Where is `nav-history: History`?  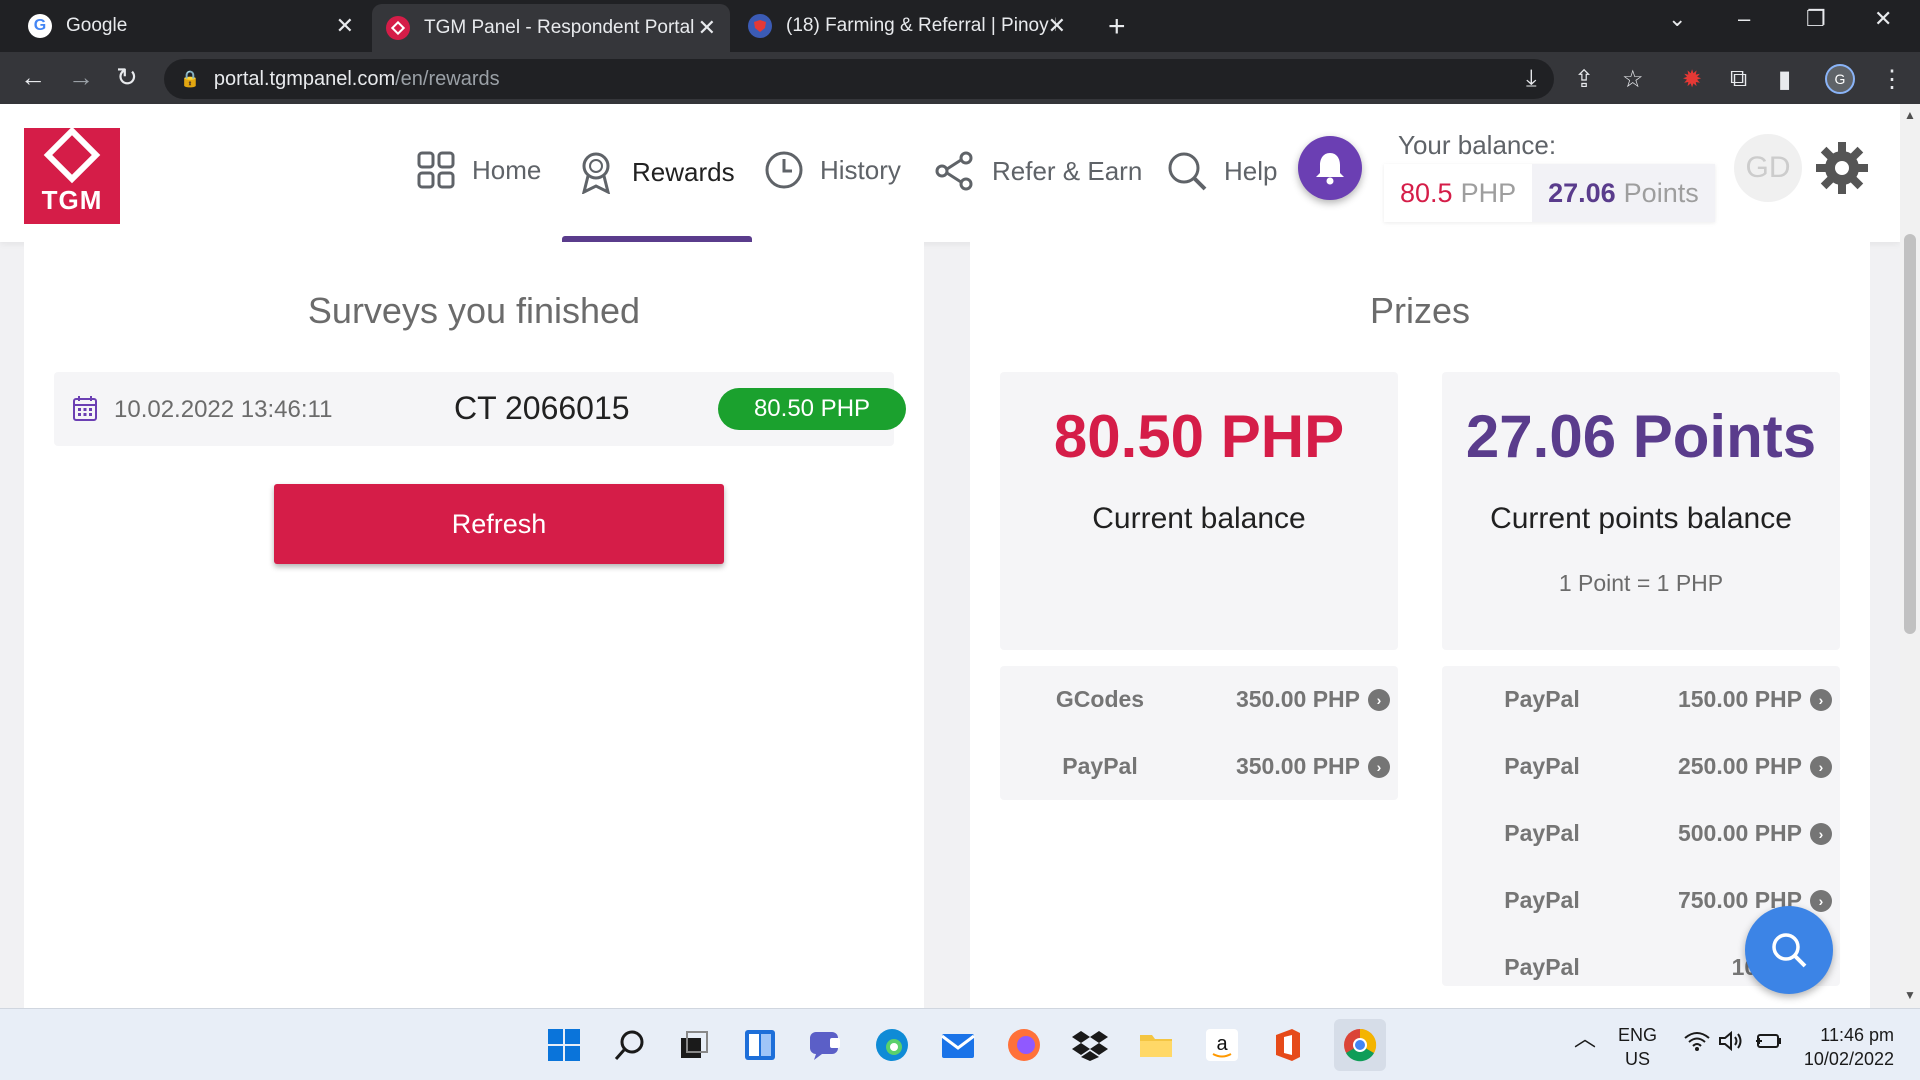
nav-history: History is located at coordinates (832, 170).